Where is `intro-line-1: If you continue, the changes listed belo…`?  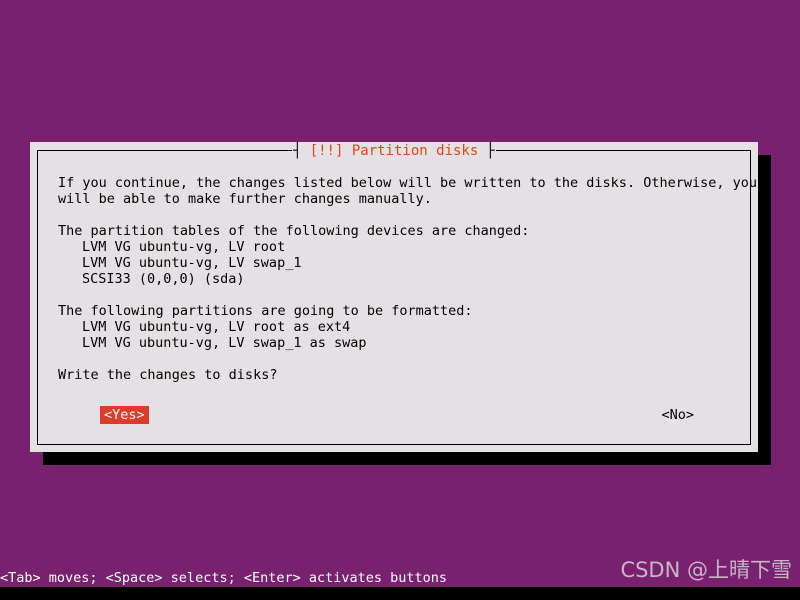
intro-line-1: If you continue, the changes listed belo… is located at coordinates (407, 183).